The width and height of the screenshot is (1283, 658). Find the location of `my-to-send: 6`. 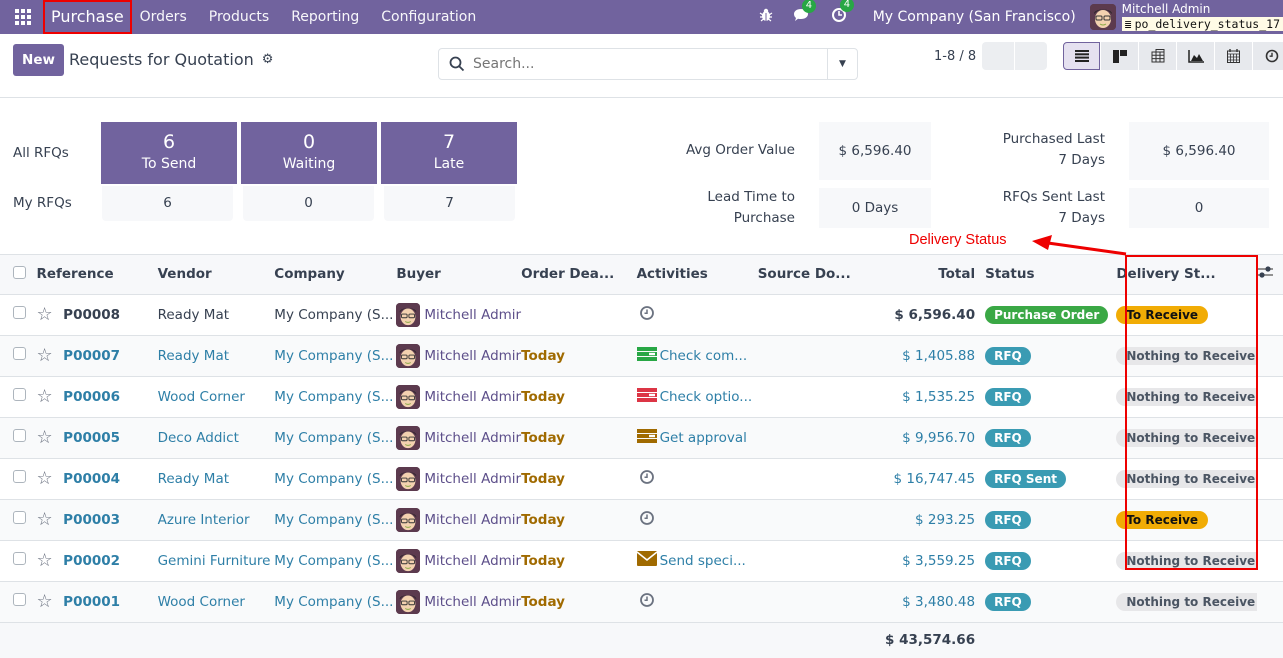

my-to-send: 6 is located at coordinates (167, 203).